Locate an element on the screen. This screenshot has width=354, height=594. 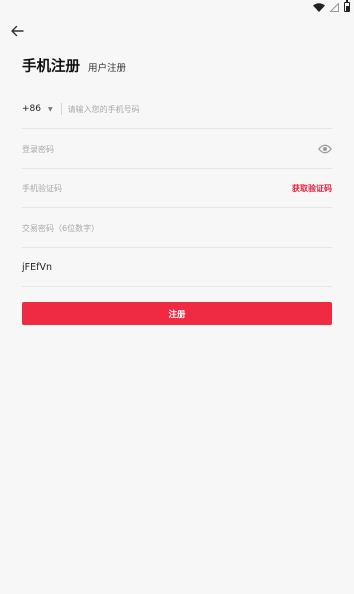
title-row: 手机注册 用户注册 is located at coordinates (74, 65).